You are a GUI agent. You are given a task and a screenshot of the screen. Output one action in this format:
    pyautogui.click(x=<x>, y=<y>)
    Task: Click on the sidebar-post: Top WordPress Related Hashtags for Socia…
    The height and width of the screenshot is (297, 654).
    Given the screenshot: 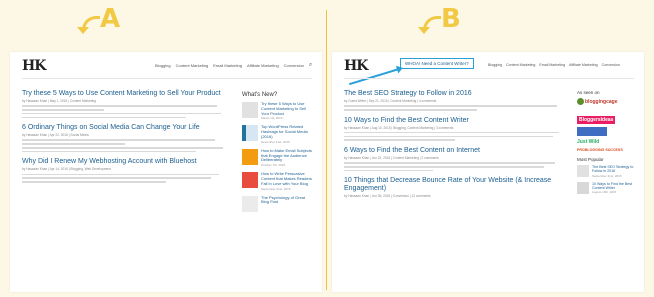 What is the action you would take?
    pyautogui.click(x=278, y=134)
    